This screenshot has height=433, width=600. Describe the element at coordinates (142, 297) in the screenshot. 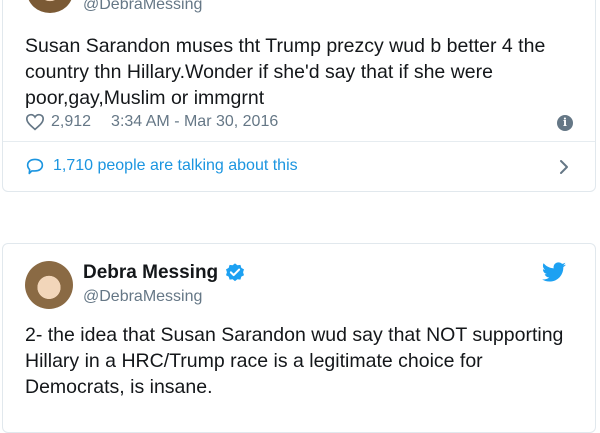

I see `author-handle: @DebraMessing` at that location.